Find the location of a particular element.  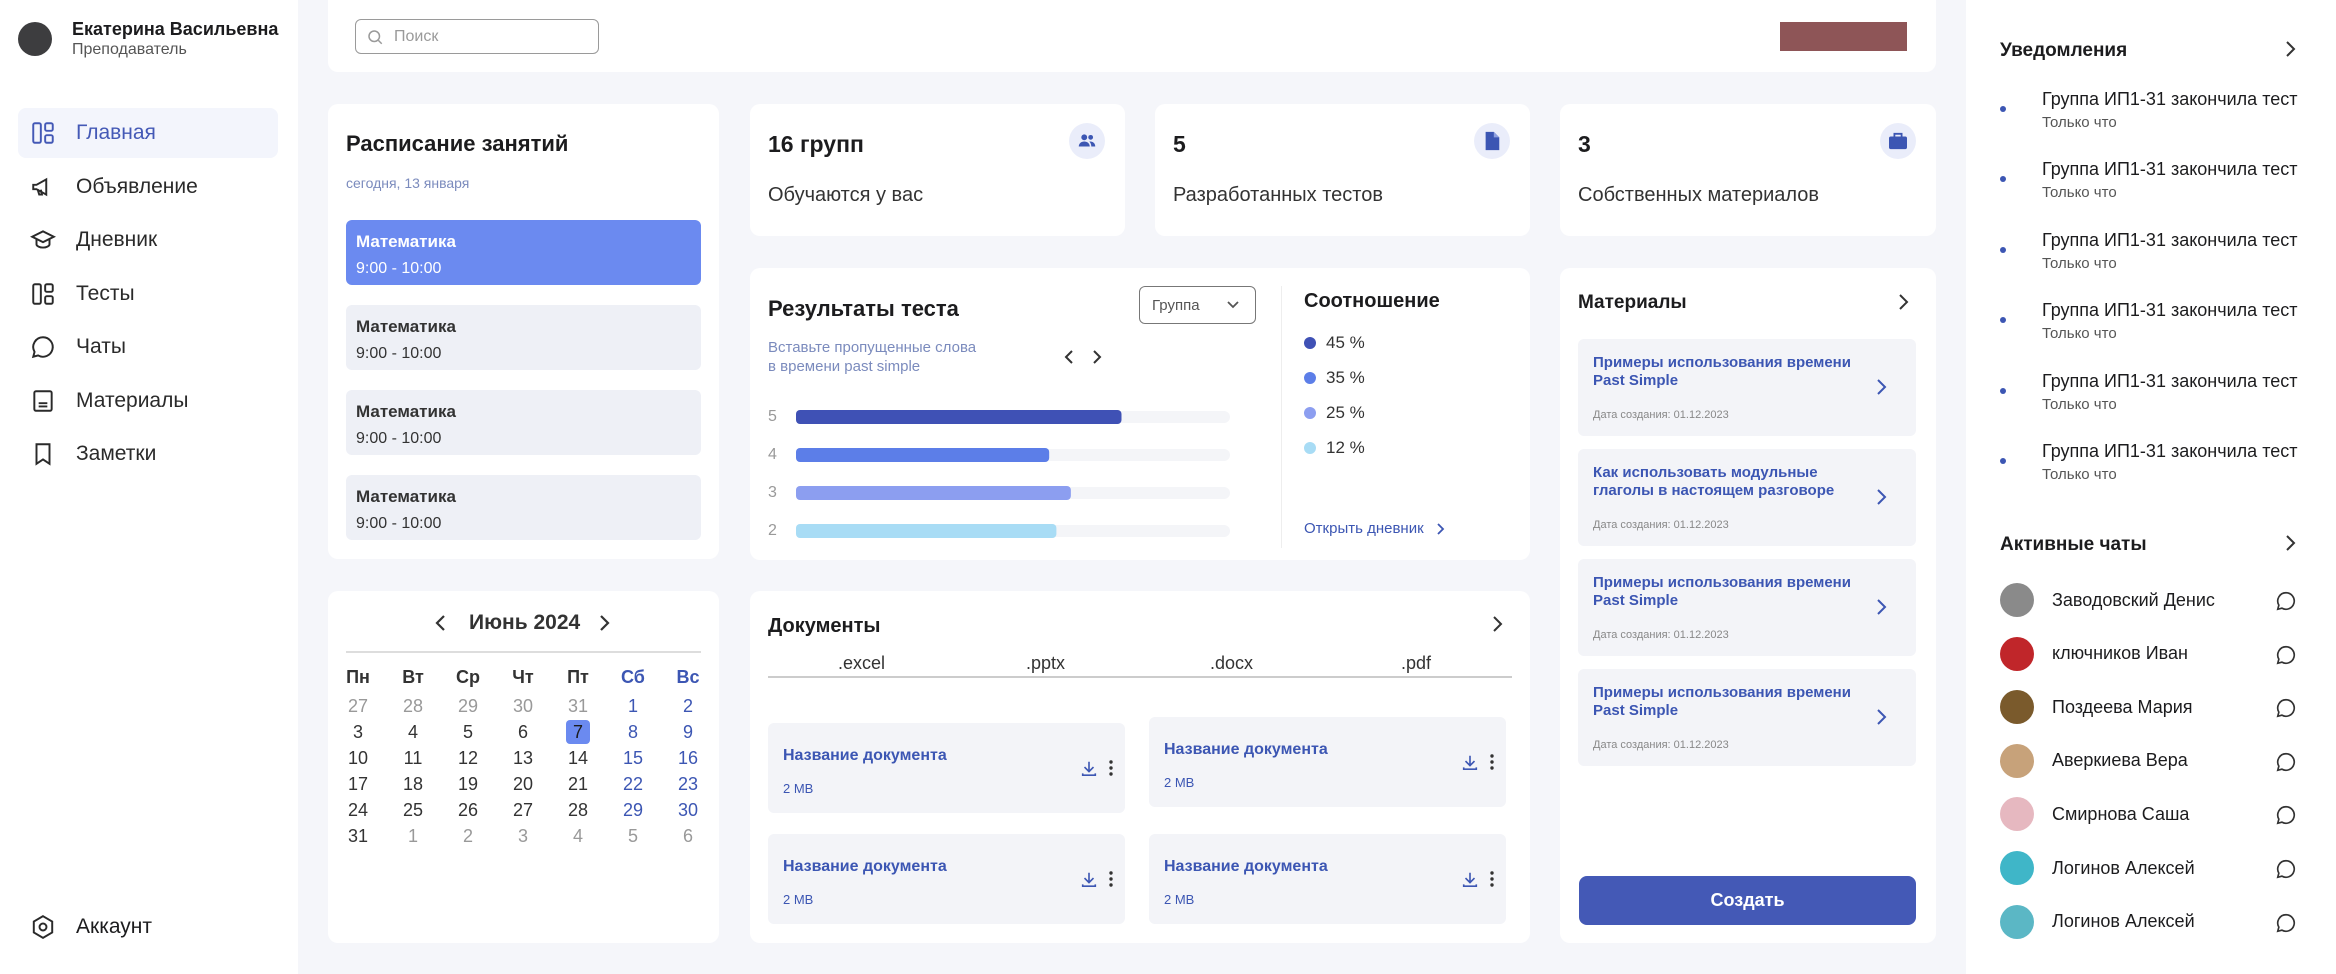

calendar-day: 11 is located at coordinates (413, 758).